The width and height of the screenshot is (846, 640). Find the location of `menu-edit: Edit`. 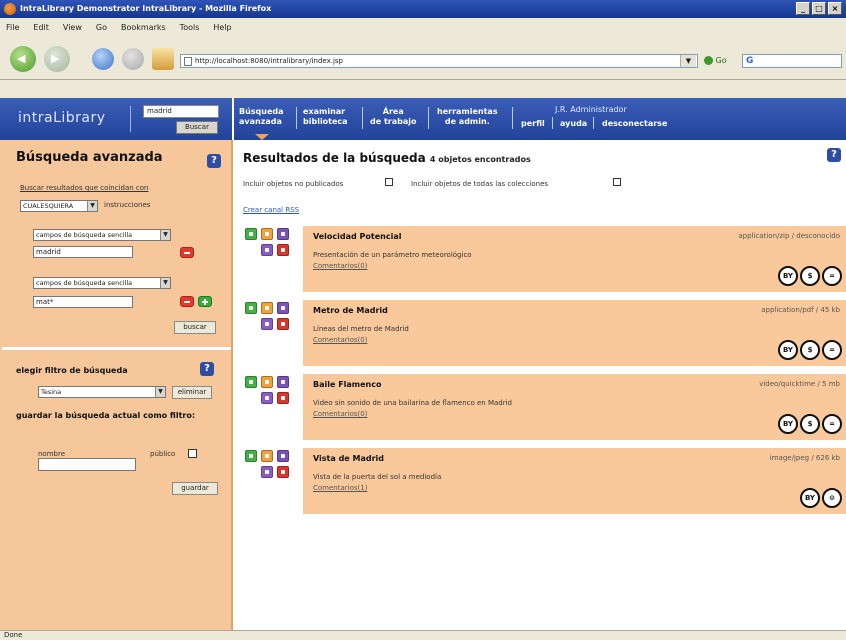

menu-edit: Edit is located at coordinates (41, 27).